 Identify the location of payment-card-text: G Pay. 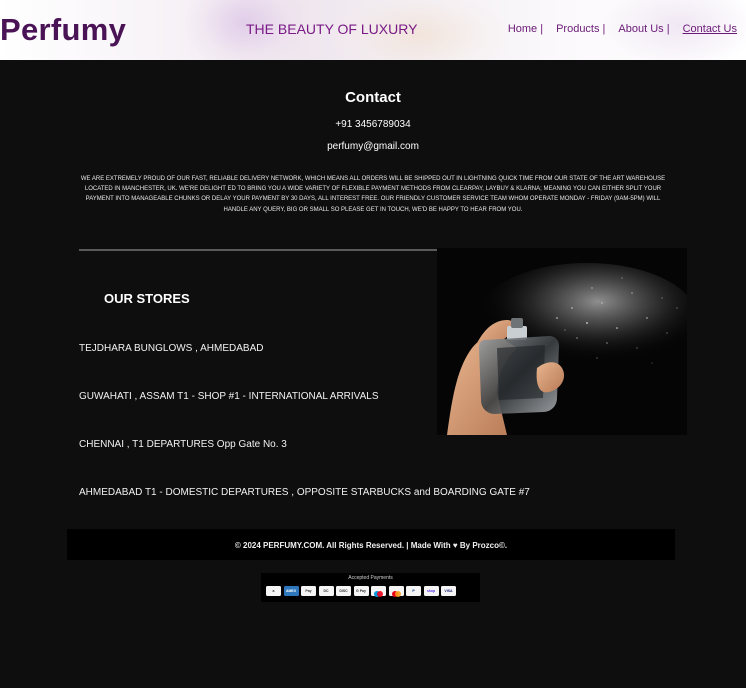
(361, 590).